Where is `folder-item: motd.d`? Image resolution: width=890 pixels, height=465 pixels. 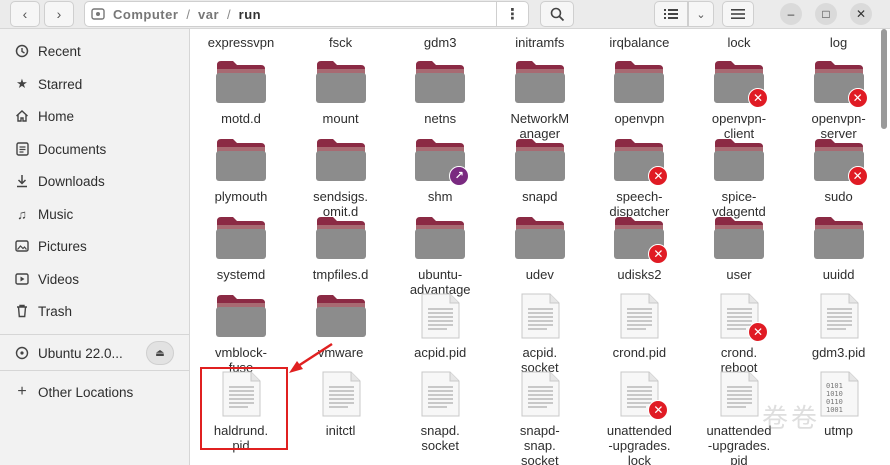 folder-item: motd.d is located at coordinates (241, 92).